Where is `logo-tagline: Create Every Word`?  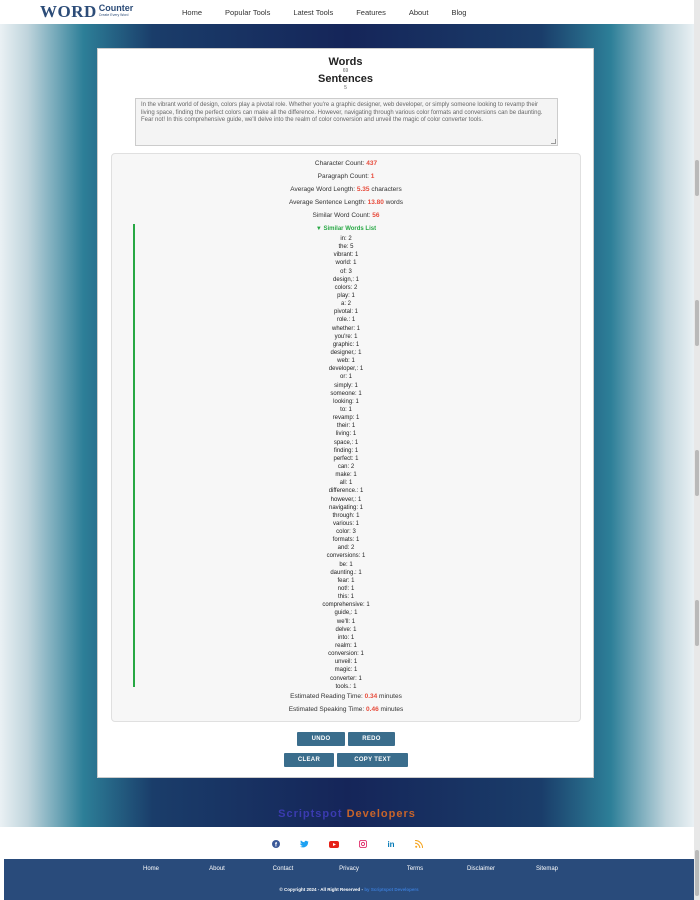
logo-tagline: Create Every Word is located at coordinates (113, 15).